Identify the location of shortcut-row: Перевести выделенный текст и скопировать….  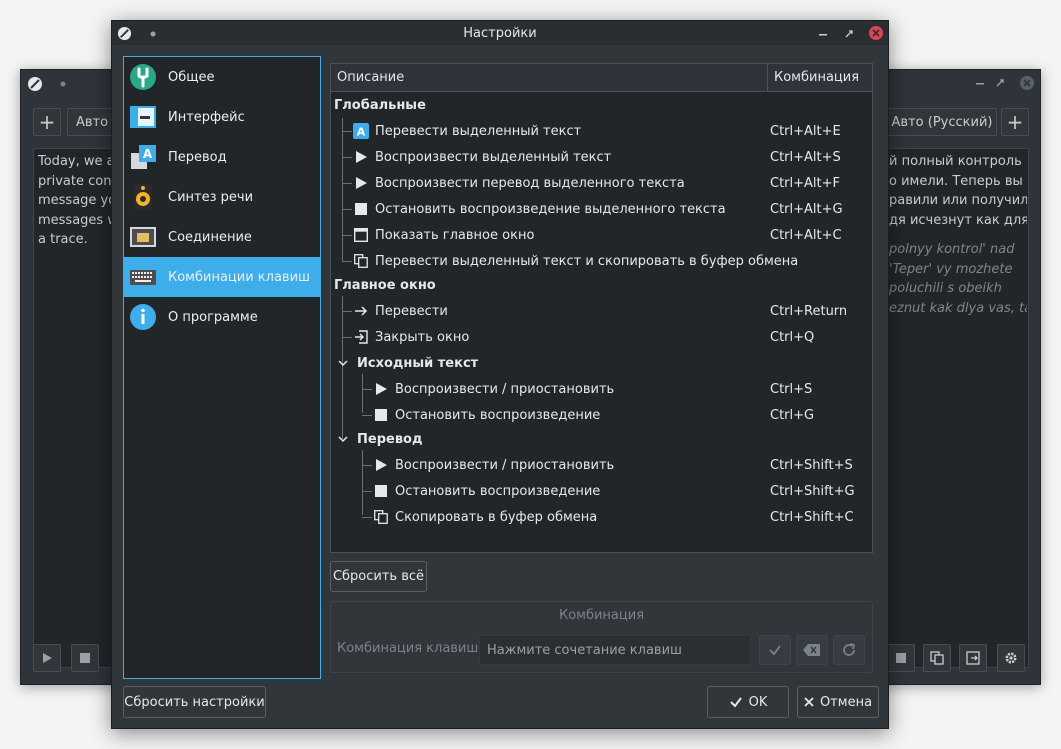
(601, 261).